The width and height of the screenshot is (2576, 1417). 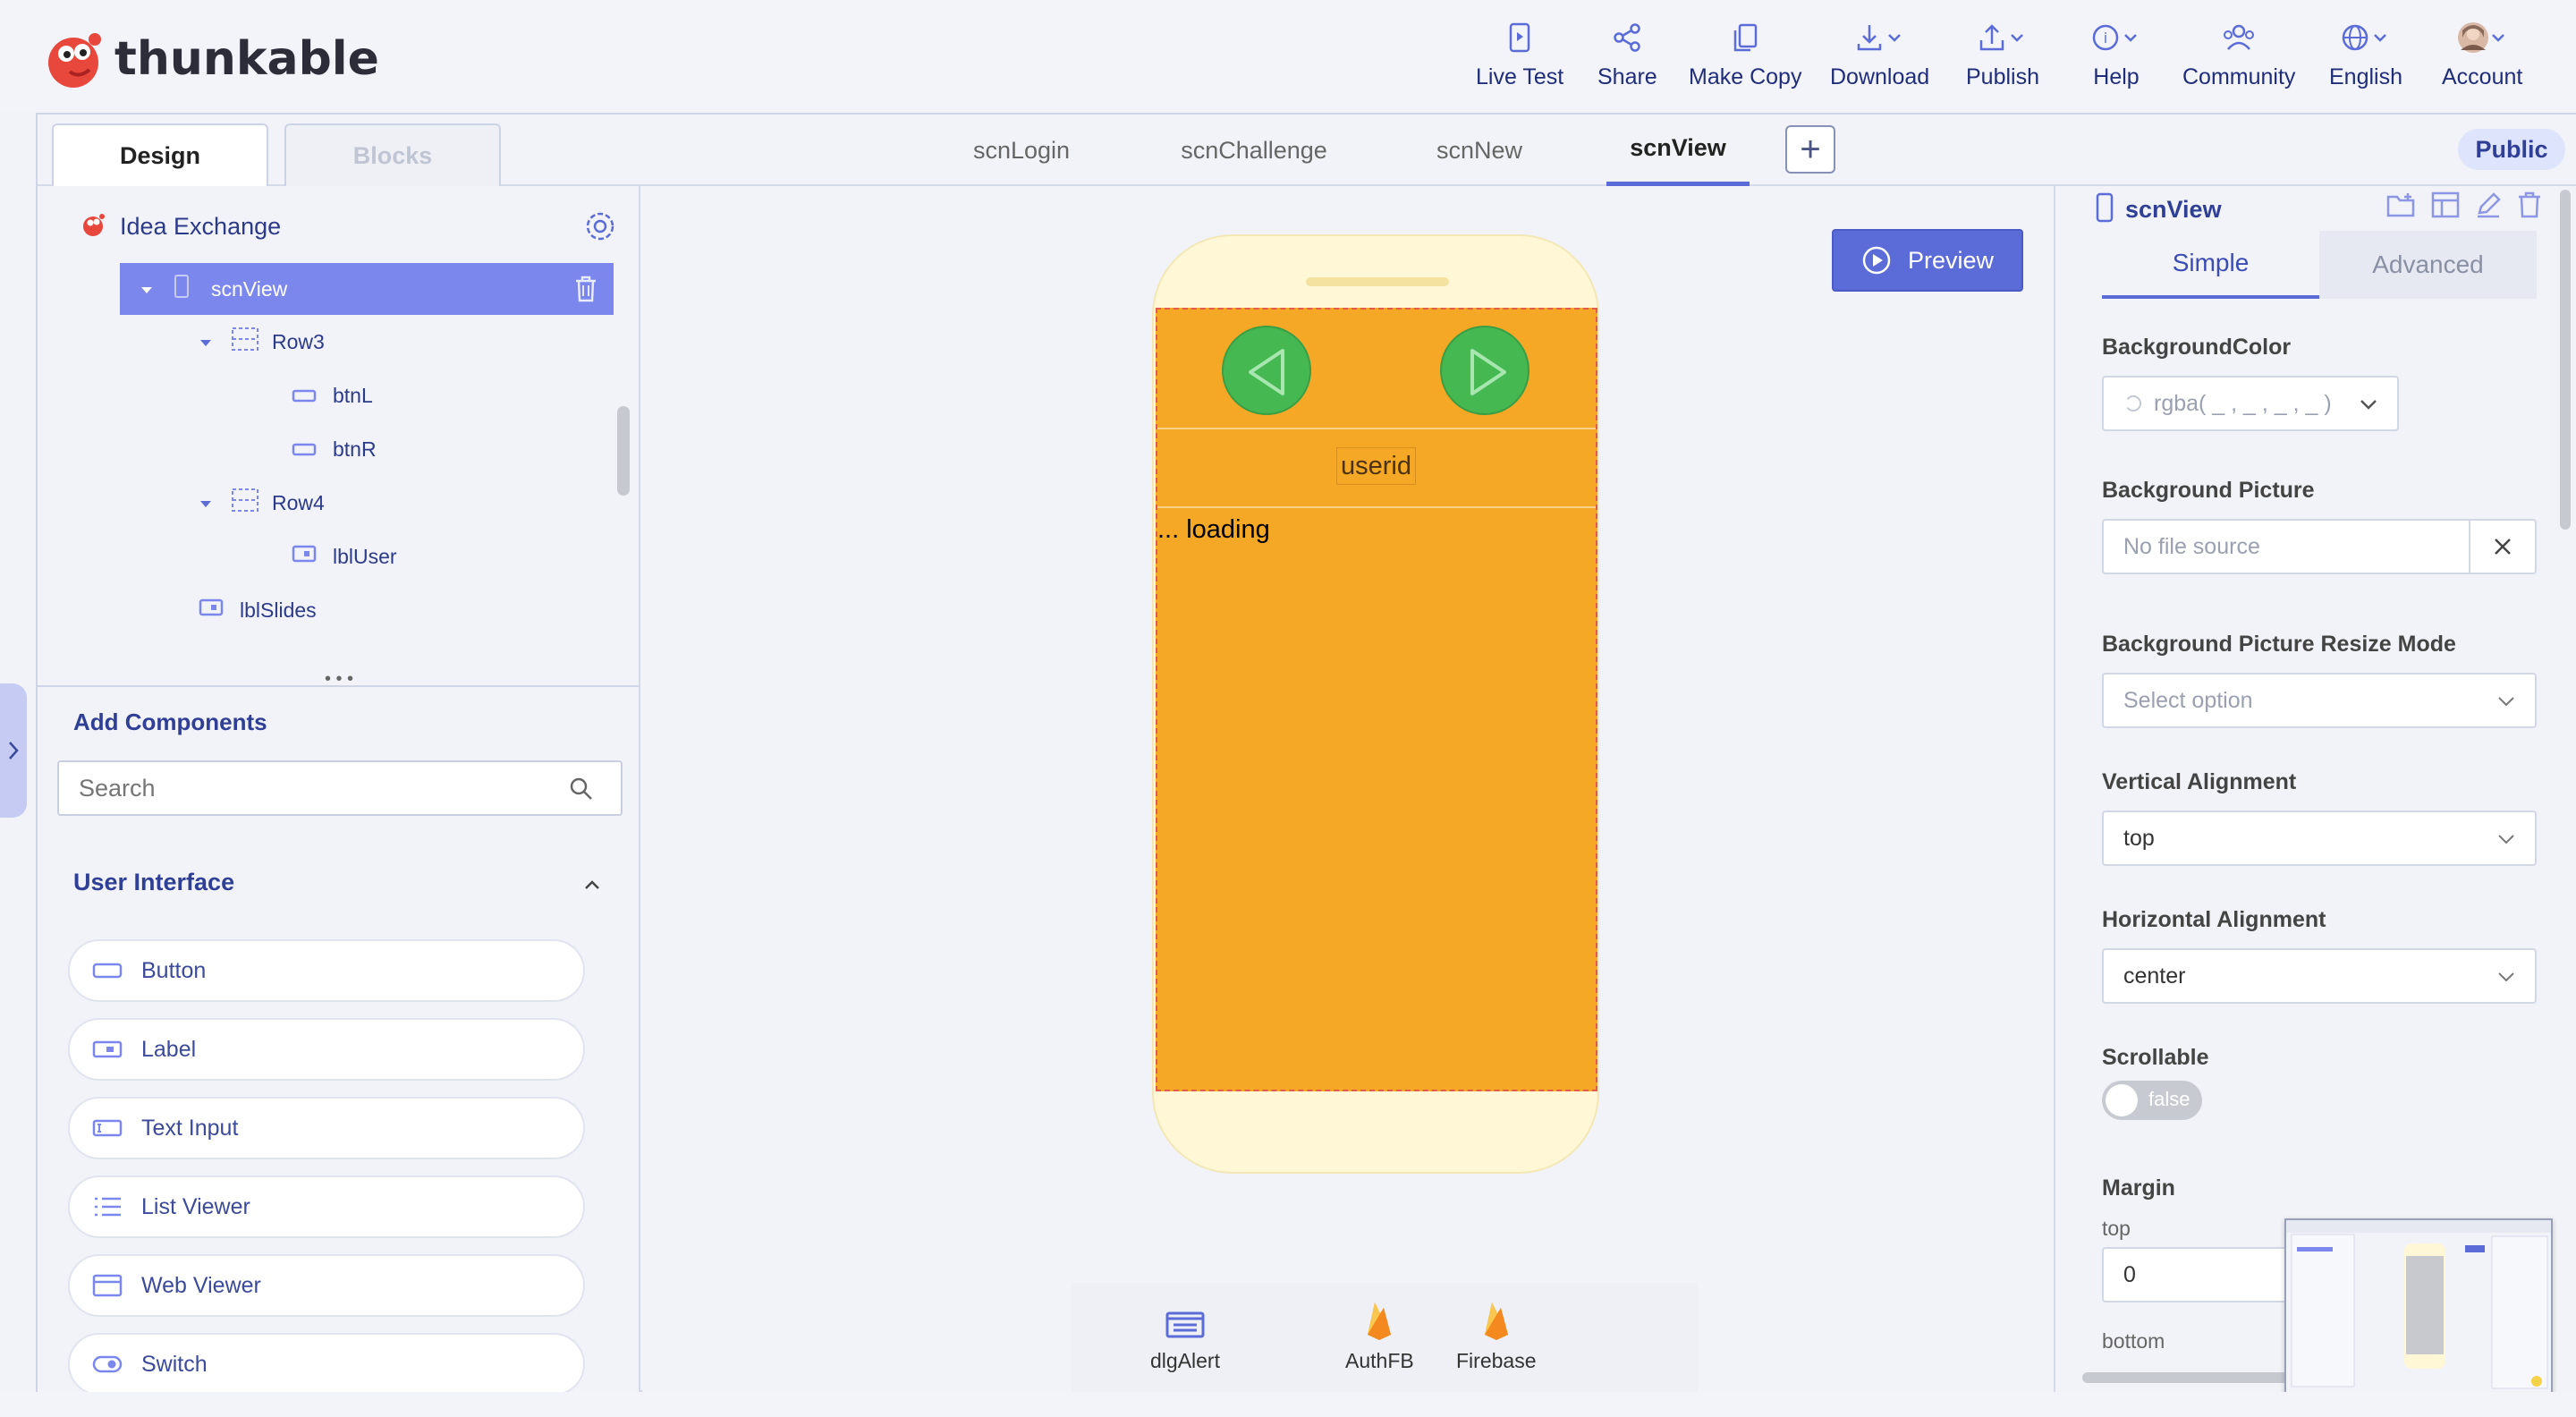 What do you see at coordinates (2464, 207) in the screenshot?
I see `properties-actions` at bounding box center [2464, 207].